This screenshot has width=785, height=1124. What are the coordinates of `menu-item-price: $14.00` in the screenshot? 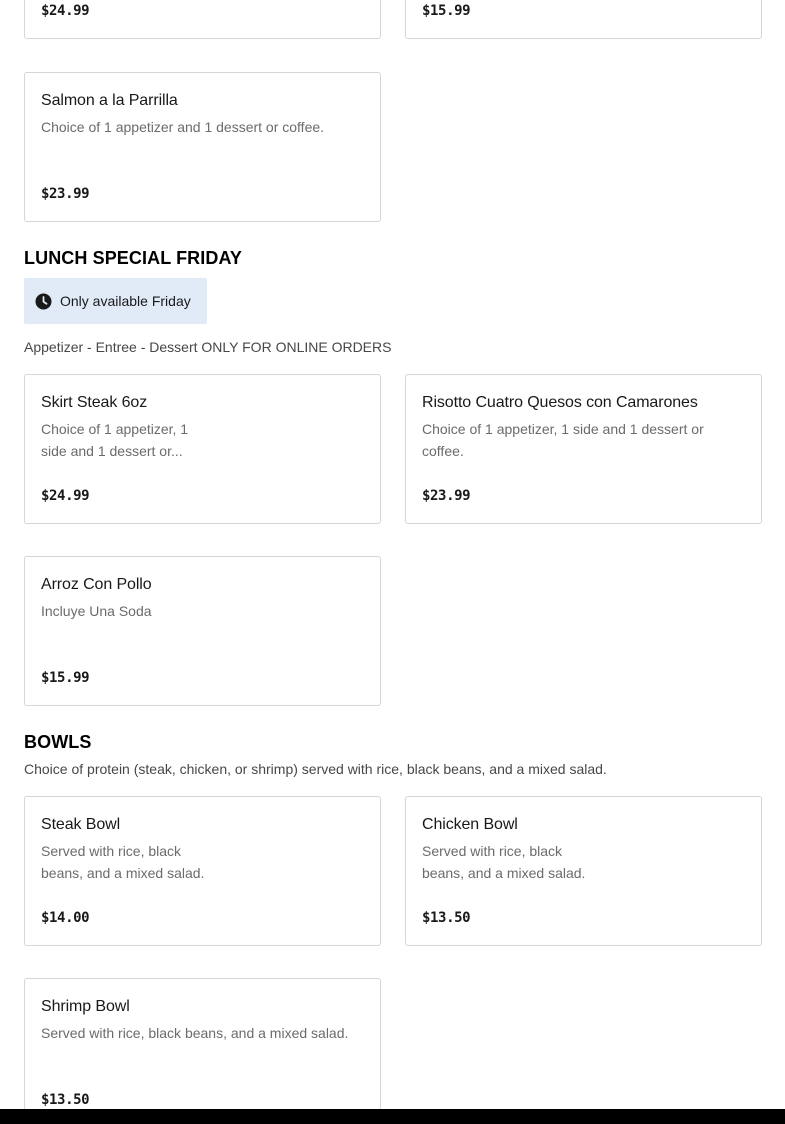 It's located at (65, 918).